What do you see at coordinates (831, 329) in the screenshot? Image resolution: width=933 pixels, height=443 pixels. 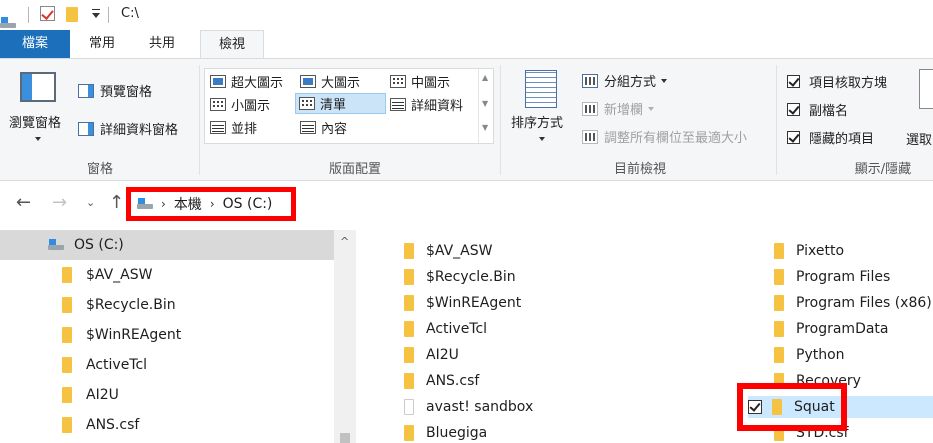 I see `list-item: ProgramData` at bounding box center [831, 329].